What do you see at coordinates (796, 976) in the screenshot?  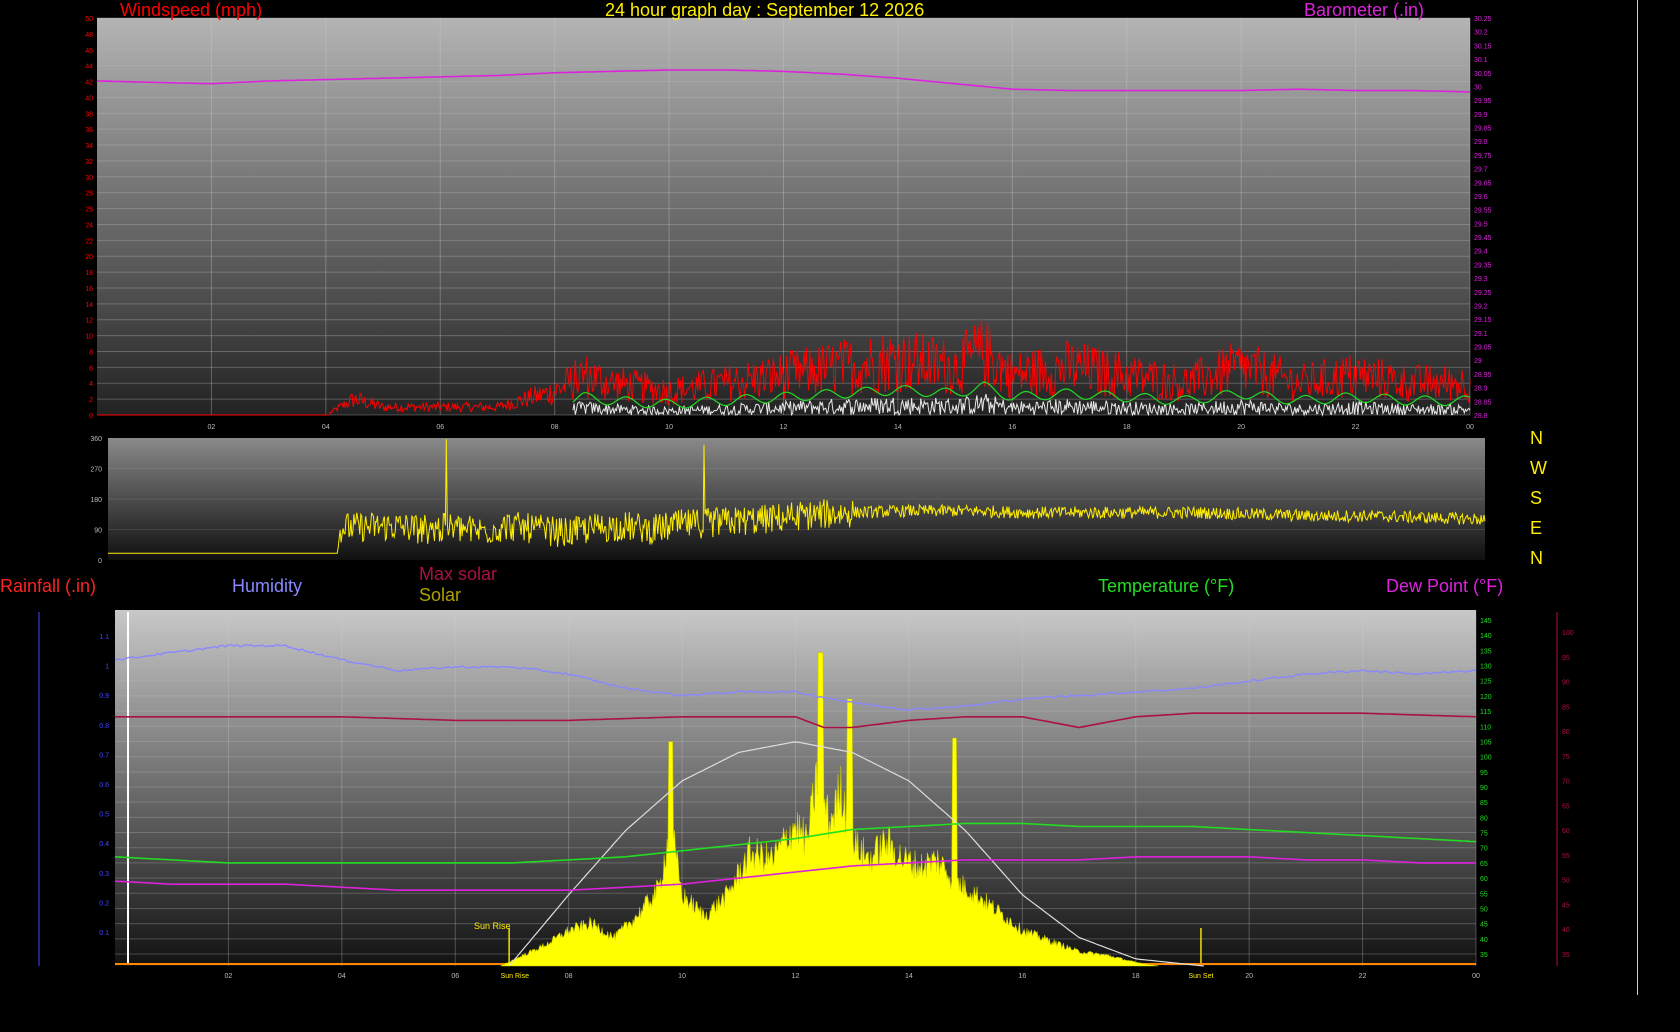 I see `combo-x-tick: 12` at bounding box center [796, 976].